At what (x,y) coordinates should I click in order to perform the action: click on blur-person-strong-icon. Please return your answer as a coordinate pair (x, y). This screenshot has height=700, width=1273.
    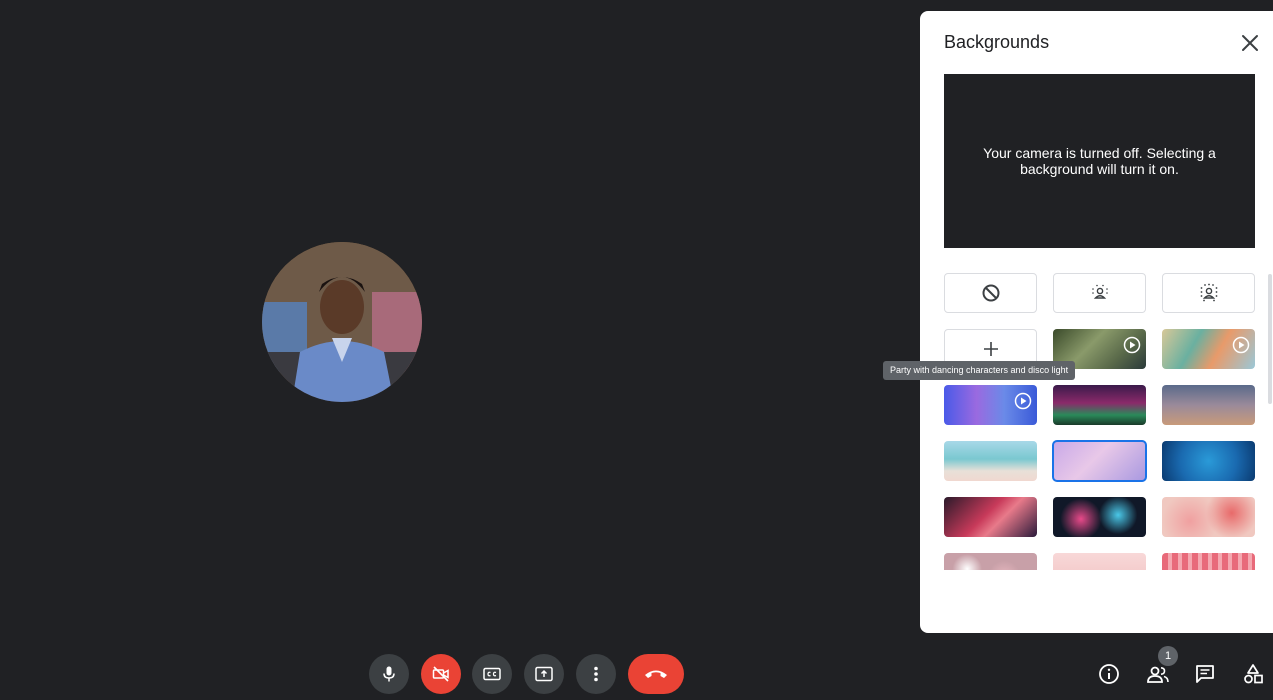
    Looking at the image, I should click on (1208, 292).